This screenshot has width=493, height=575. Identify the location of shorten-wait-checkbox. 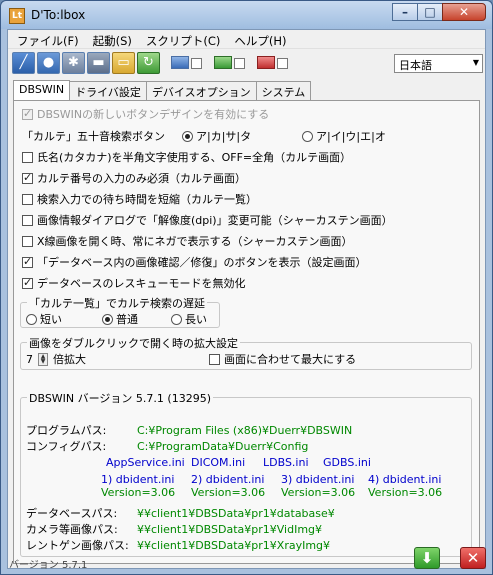
(27, 199).